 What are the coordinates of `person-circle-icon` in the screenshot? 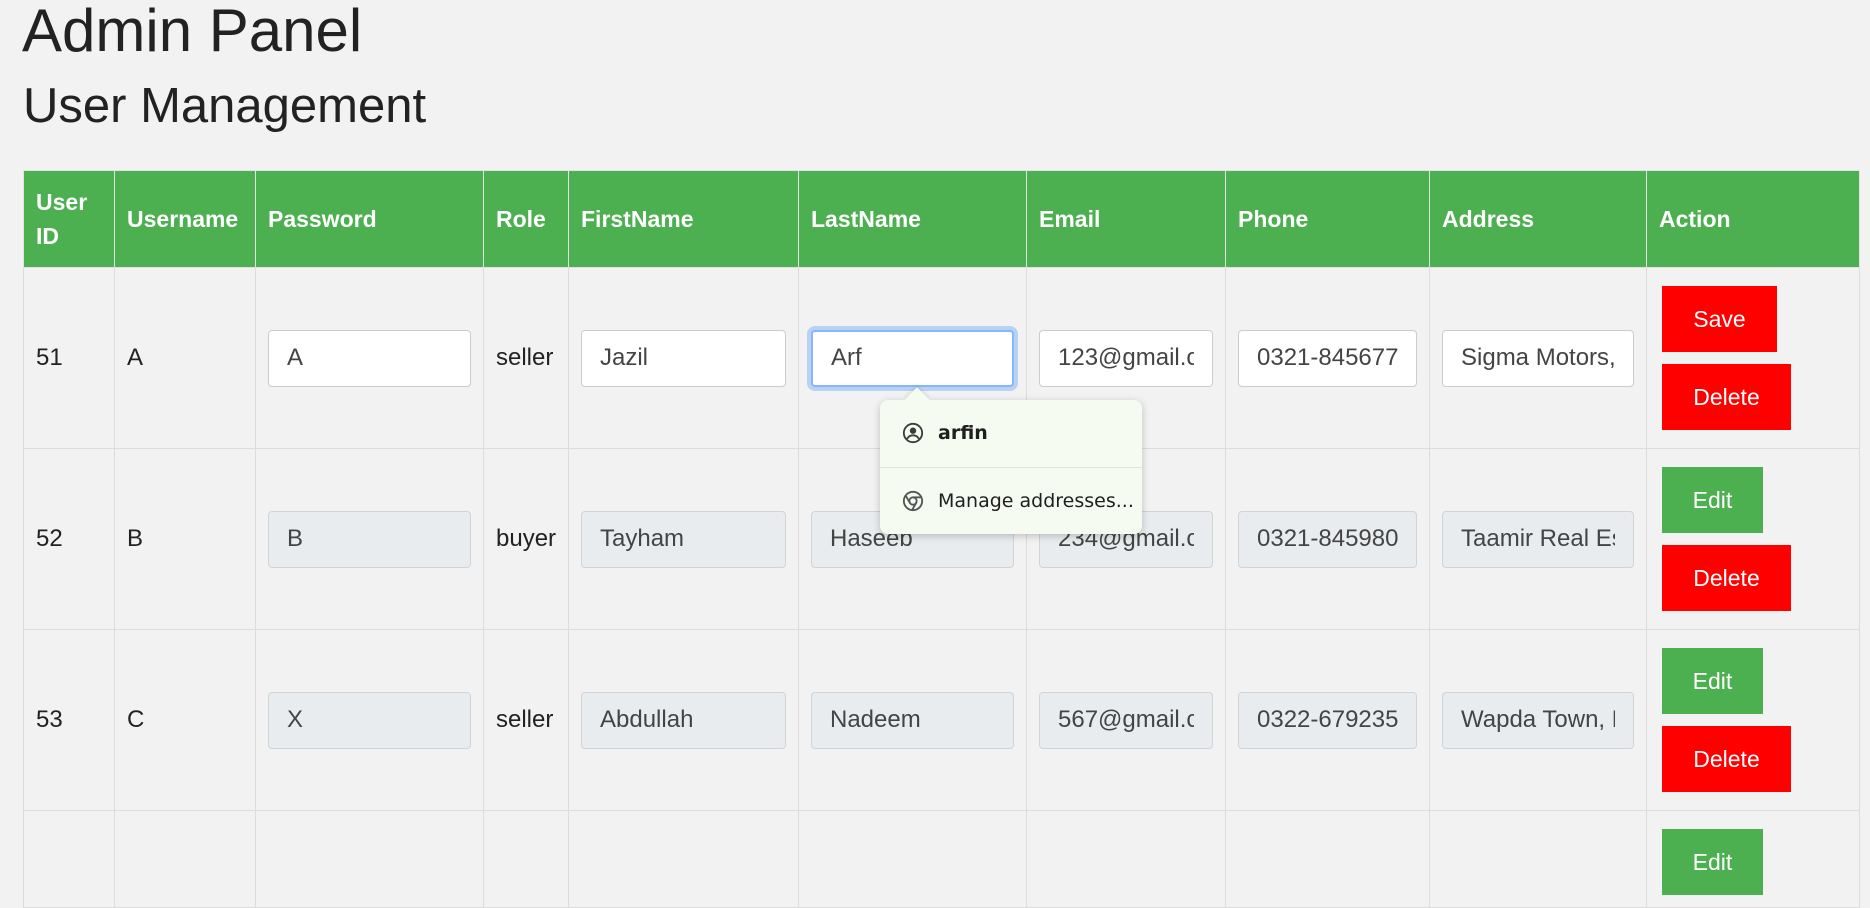 It's located at (913, 433).